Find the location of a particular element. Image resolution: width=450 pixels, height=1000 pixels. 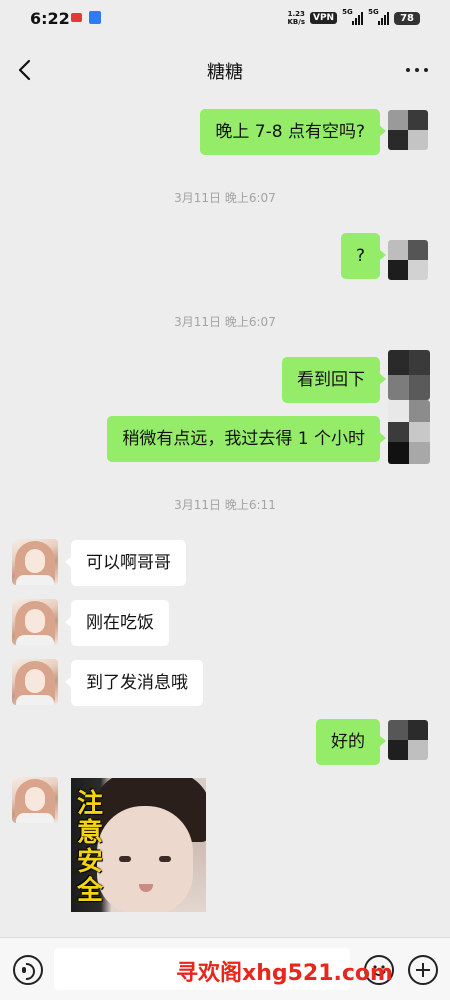

sticker-caption-char: 安 is located at coordinates (89, 862).